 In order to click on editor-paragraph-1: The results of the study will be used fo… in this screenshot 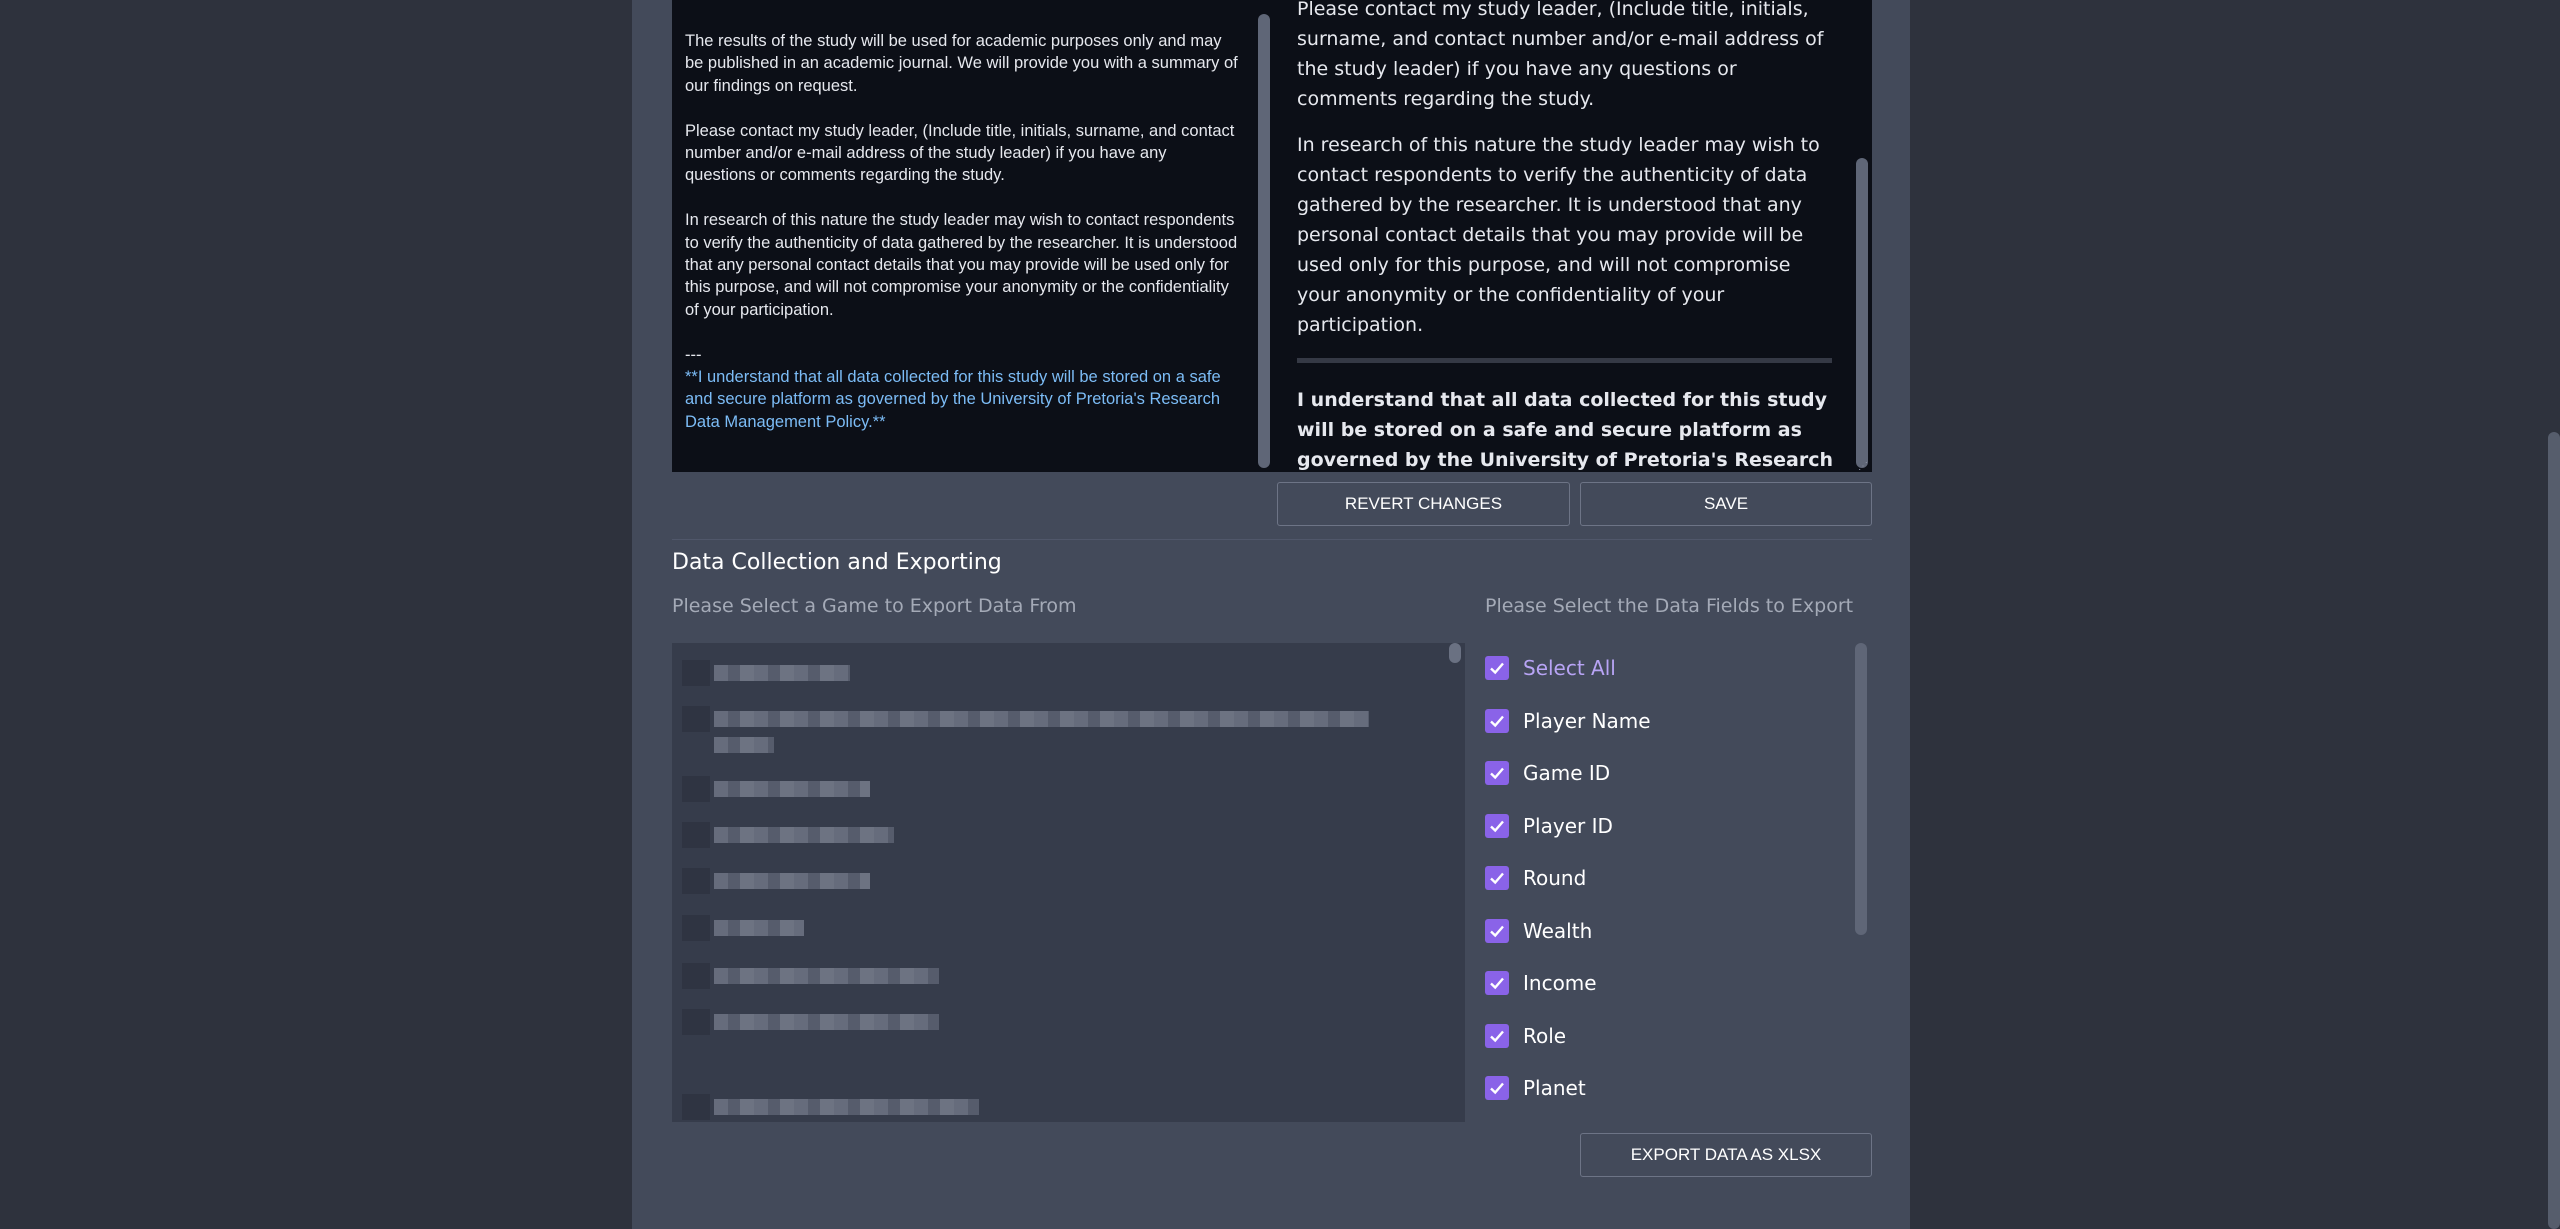, I will do `click(961, 63)`.